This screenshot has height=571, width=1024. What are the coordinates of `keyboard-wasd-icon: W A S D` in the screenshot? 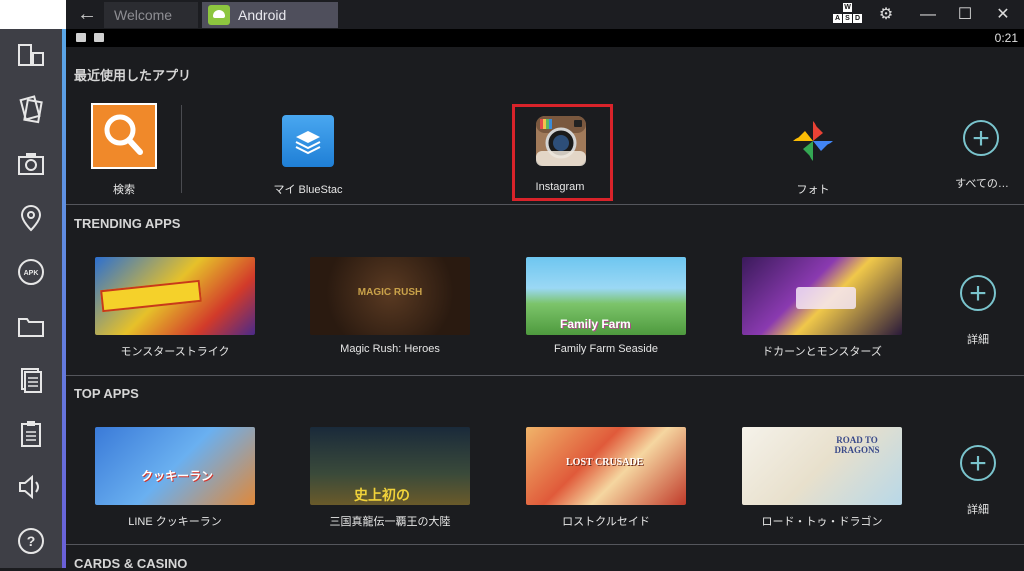 It's located at (848, 14).